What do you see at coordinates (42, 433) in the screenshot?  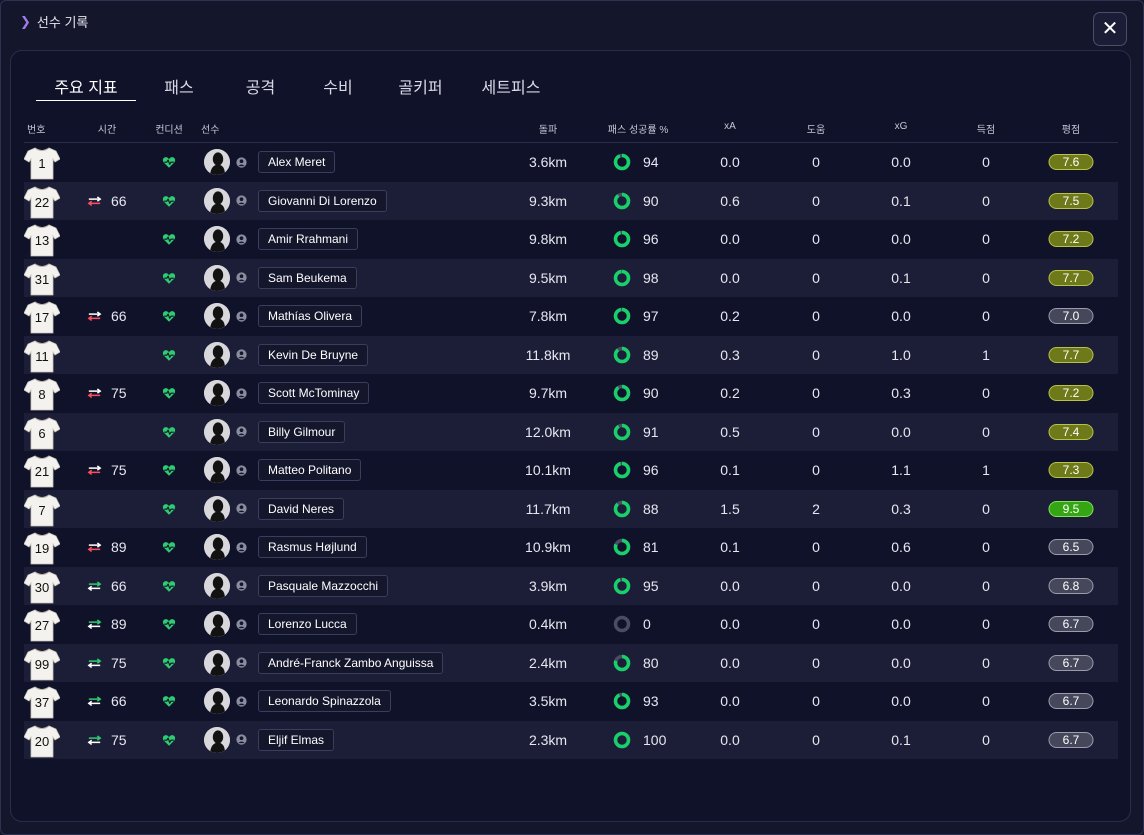 I see `jersey-number: 6` at bounding box center [42, 433].